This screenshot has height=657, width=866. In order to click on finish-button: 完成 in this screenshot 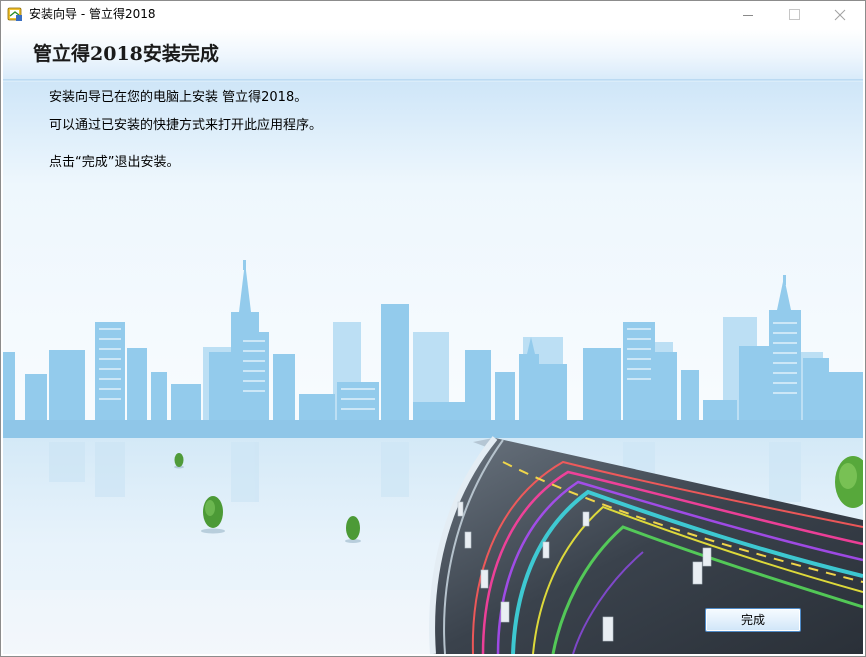, I will do `click(753, 620)`.